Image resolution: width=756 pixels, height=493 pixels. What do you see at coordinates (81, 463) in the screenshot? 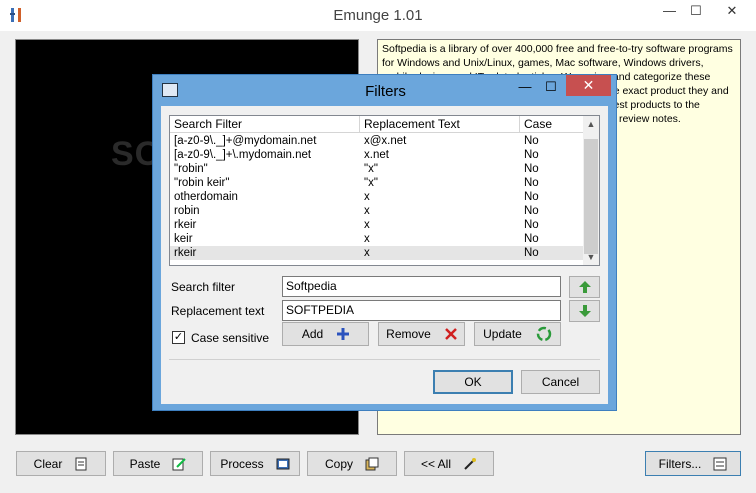
I see `clipboard-clear-icon` at bounding box center [81, 463].